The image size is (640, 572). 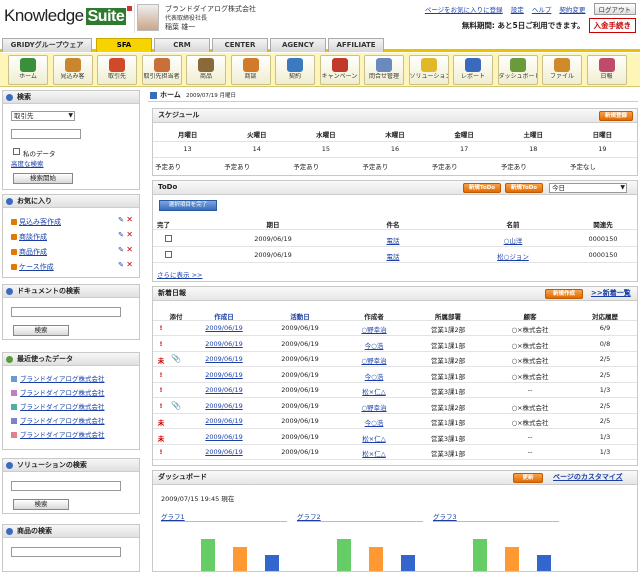 What do you see at coordinates (117, 70) in the screenshot?
I see `toolbar-client-button: 取引先` at bounding box center [117, 70].